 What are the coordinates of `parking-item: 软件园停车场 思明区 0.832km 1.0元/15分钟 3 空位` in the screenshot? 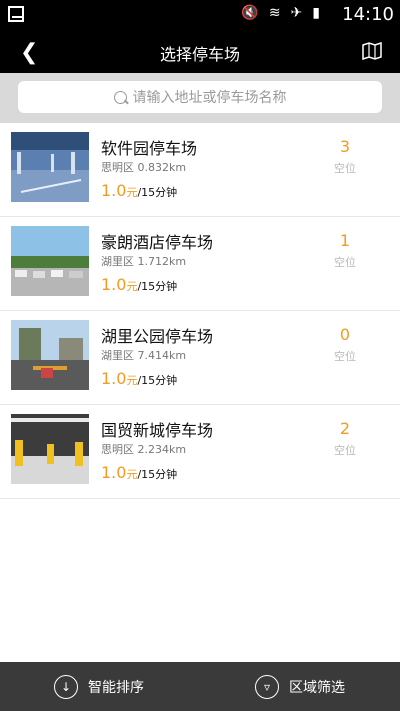 It's located at (200, 170).